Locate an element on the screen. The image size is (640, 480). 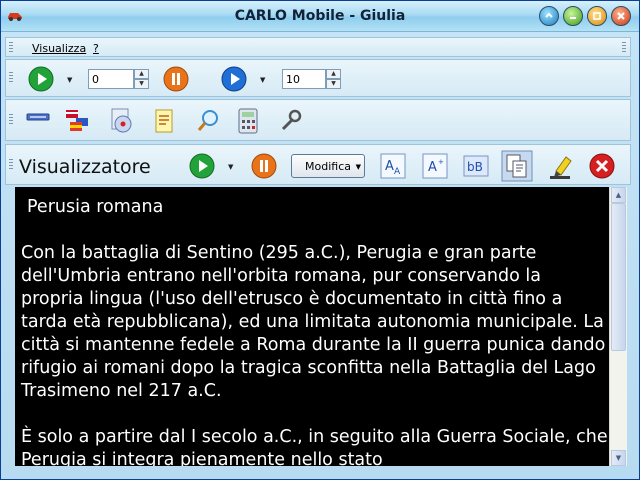
font-style-a-icon: A + is located at coordinates (435, 166).